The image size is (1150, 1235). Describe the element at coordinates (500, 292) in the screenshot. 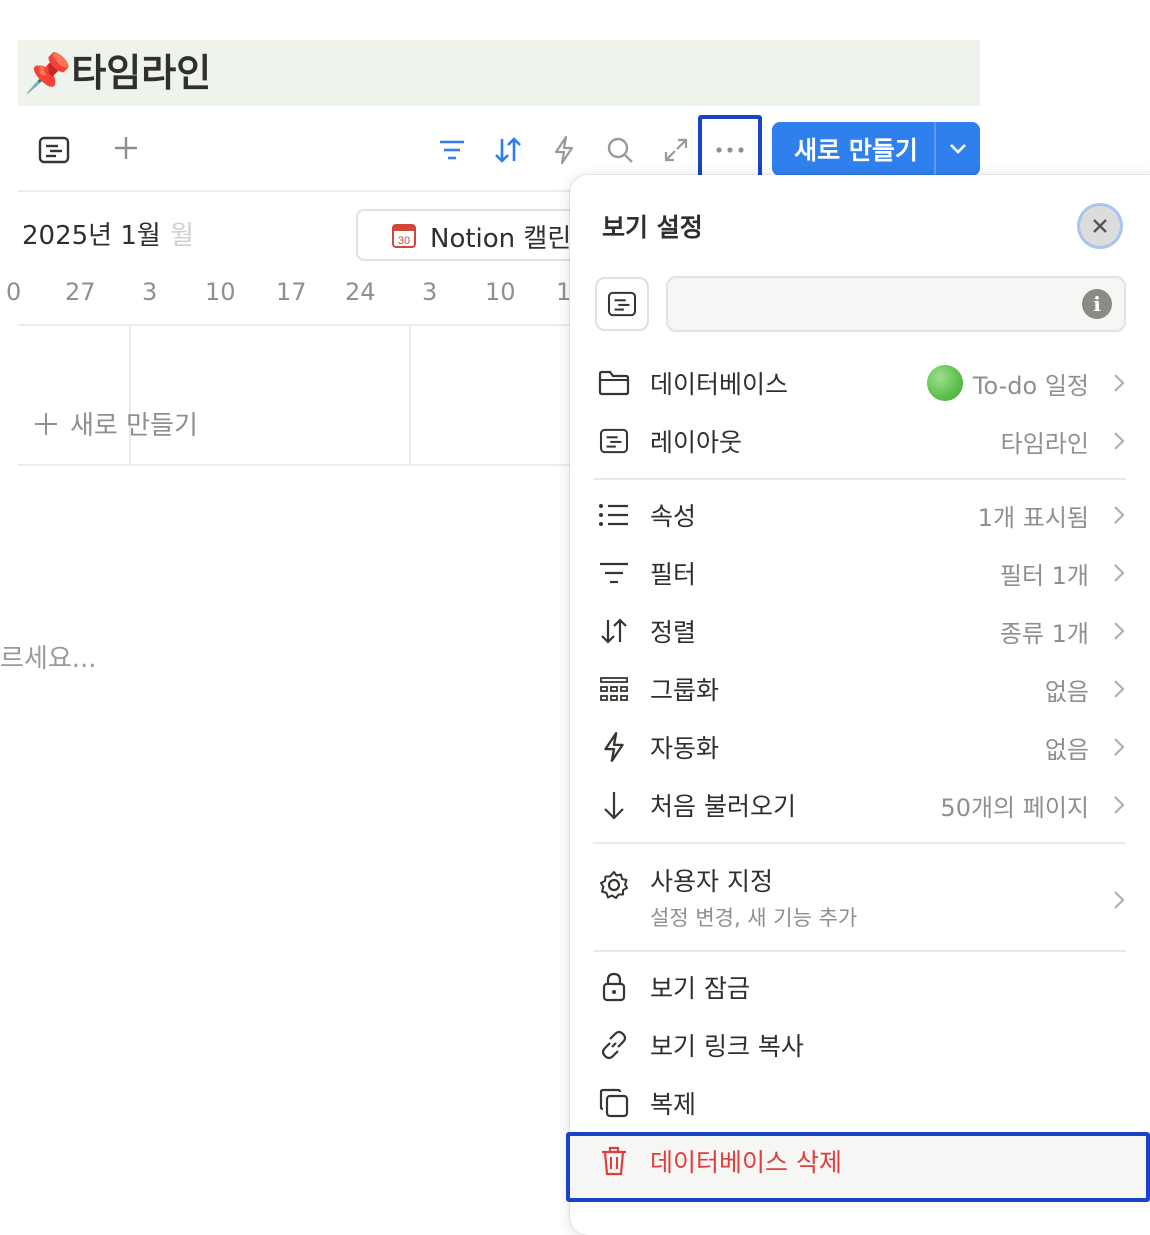

I see `day-label: 10` at that location.